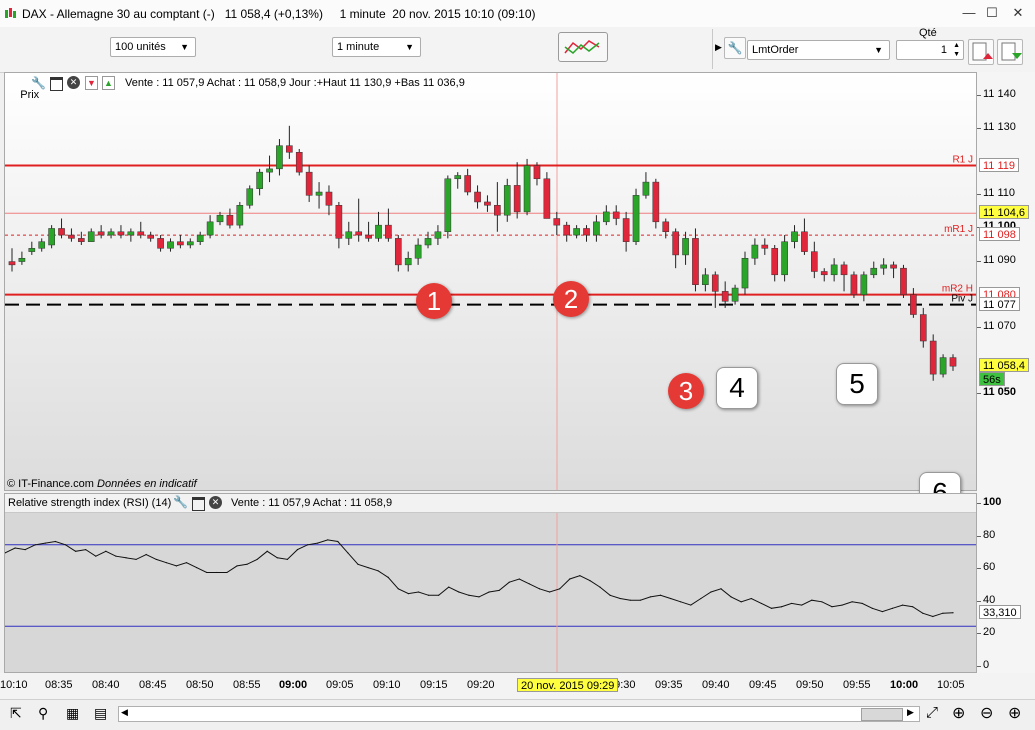 The width and height of the screenshot is (1035, 730). I want to click on close-button: ✕, so click(1018, 13).